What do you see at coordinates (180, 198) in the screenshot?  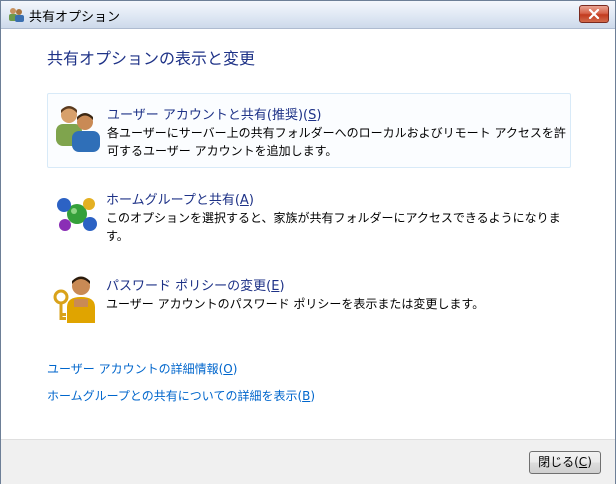 I see `option-title: ホームグループと共有(A)` at bounding box center [180, 198].